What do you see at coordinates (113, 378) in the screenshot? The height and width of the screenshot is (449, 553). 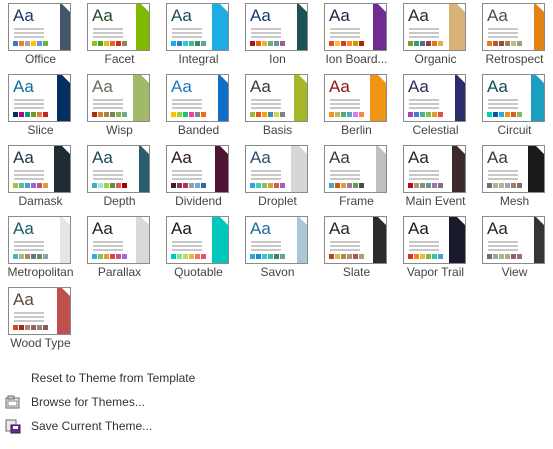 I see `reset-theme-label: Reset to Theme from Template` at bounding box center [113, 378].